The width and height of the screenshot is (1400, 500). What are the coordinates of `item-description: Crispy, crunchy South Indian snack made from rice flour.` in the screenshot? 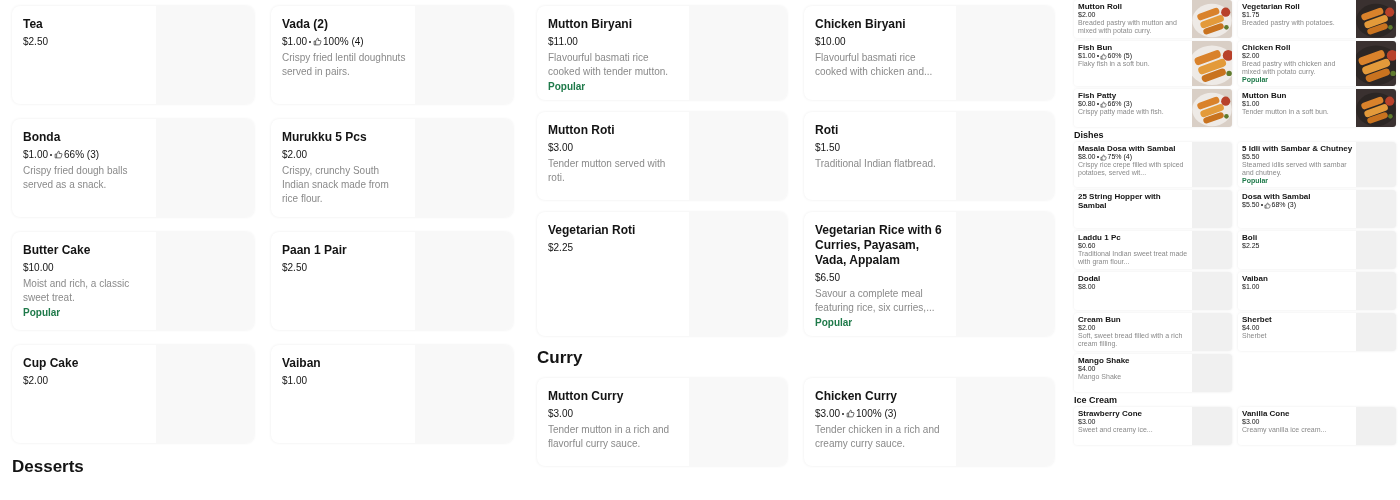 It's located at (336, 185).